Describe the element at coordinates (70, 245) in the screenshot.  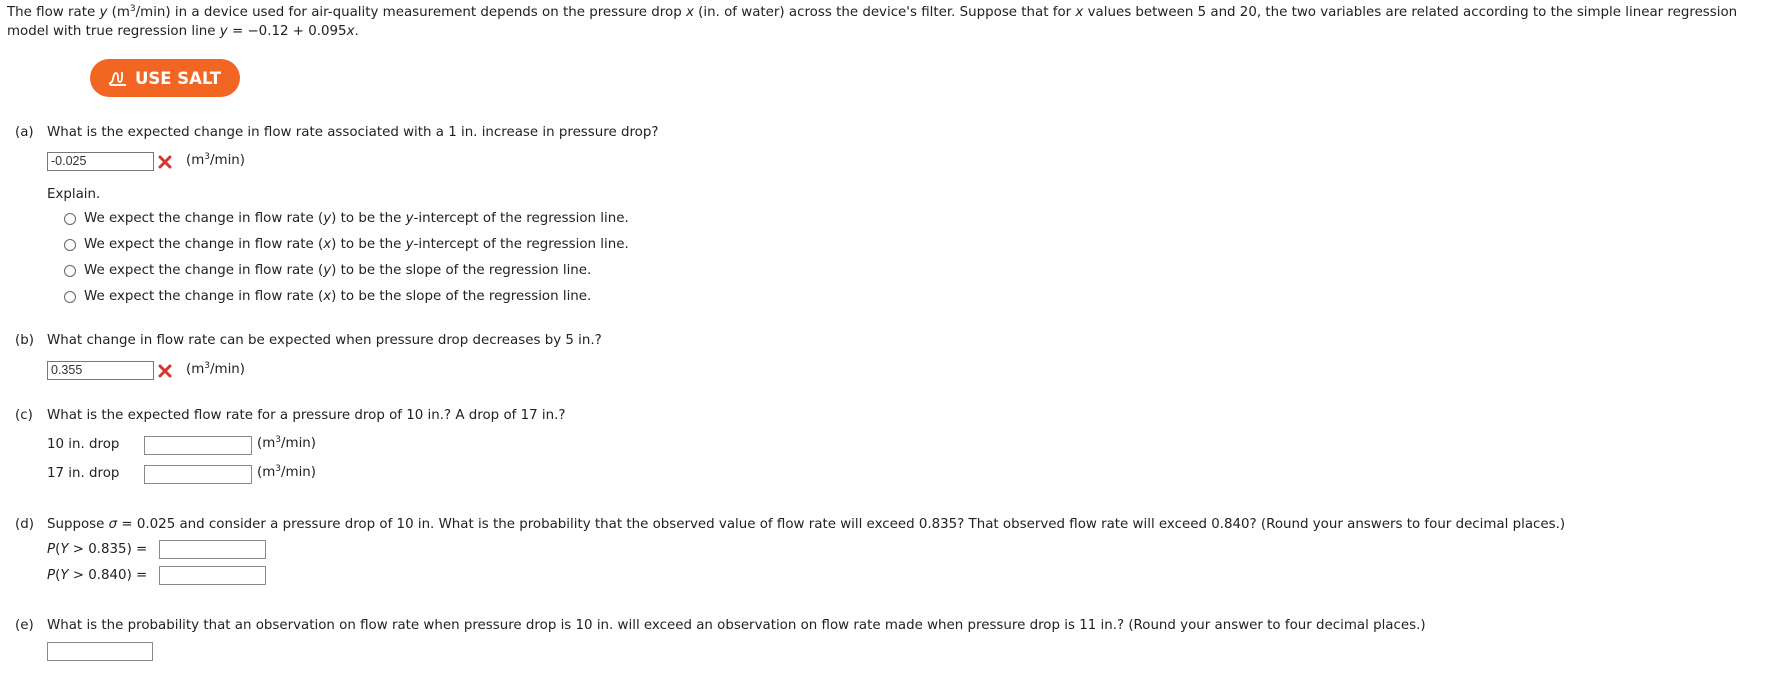
I see `explain-option-2-radio` at that location.